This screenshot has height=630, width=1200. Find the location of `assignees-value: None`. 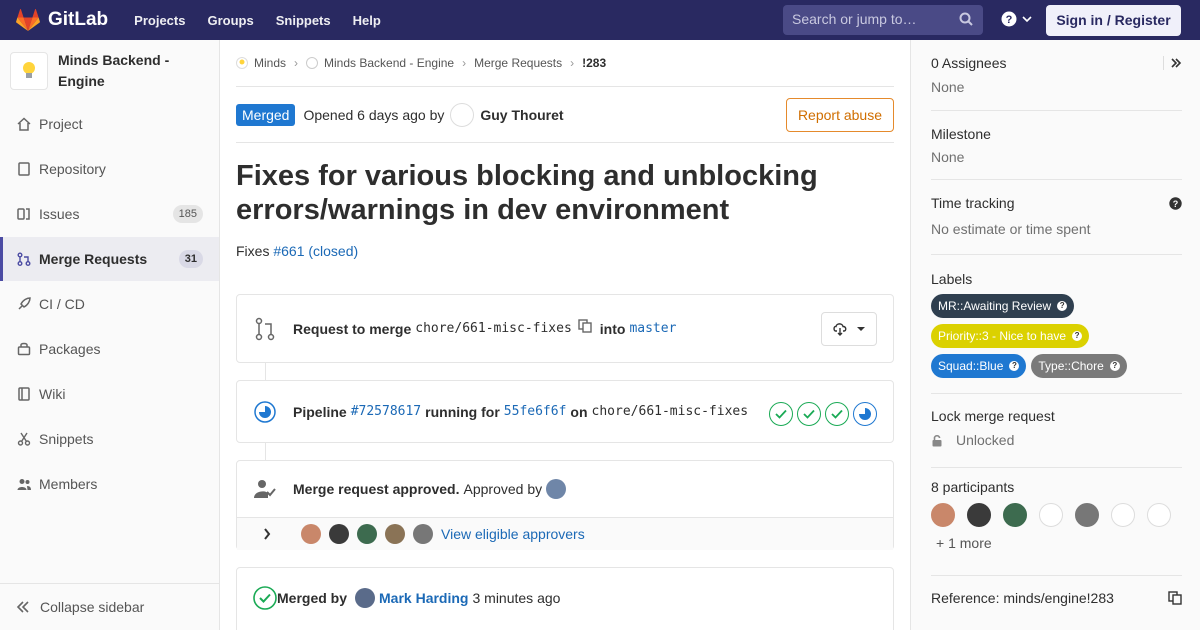

assignees-value: None is located at coordinates (948, 87).